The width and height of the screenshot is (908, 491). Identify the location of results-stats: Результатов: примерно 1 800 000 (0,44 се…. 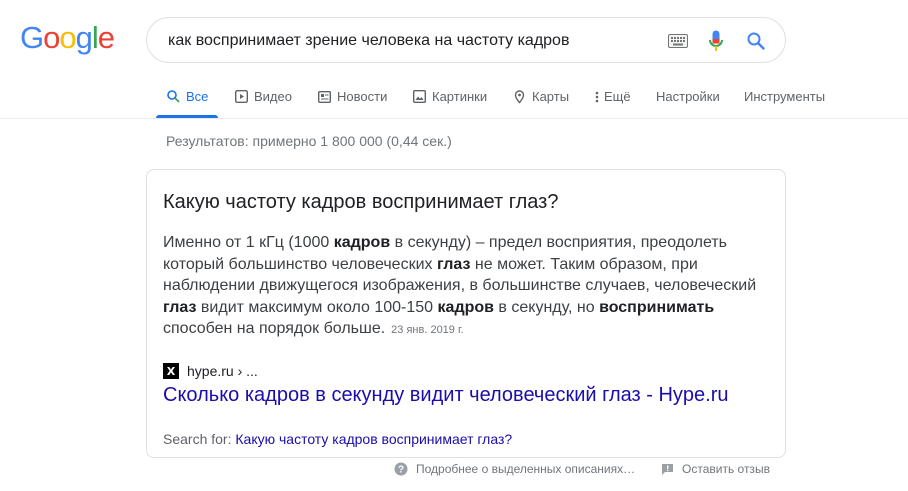
(309, 141).